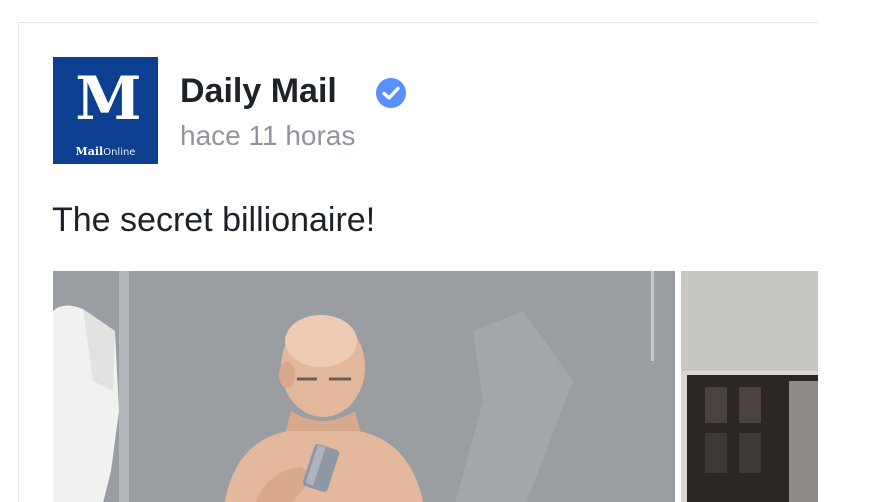  What do you see at coordinates (267, 136) in the screenshot?
I see `post-timestamp: hace 11 horas` at bounding box center [267, 136].